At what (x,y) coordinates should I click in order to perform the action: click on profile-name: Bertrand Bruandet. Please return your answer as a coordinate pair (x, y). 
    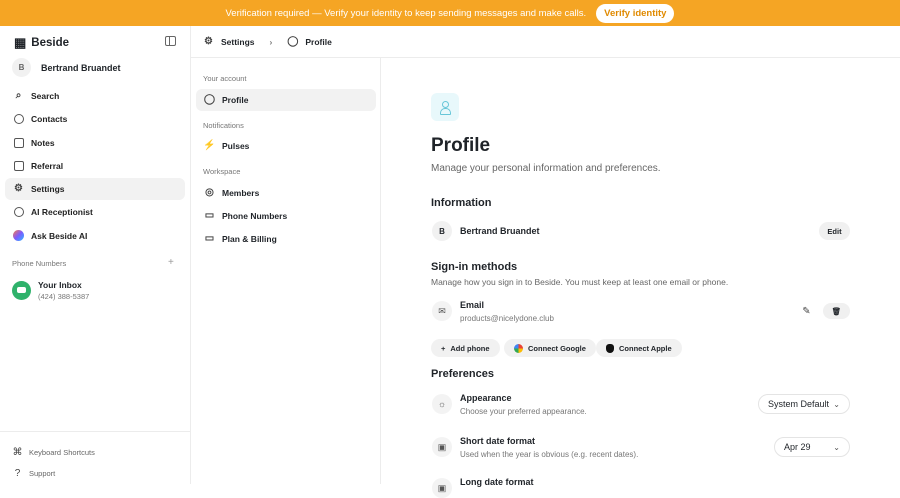
    Looking at the image, I should click on (500, 231).